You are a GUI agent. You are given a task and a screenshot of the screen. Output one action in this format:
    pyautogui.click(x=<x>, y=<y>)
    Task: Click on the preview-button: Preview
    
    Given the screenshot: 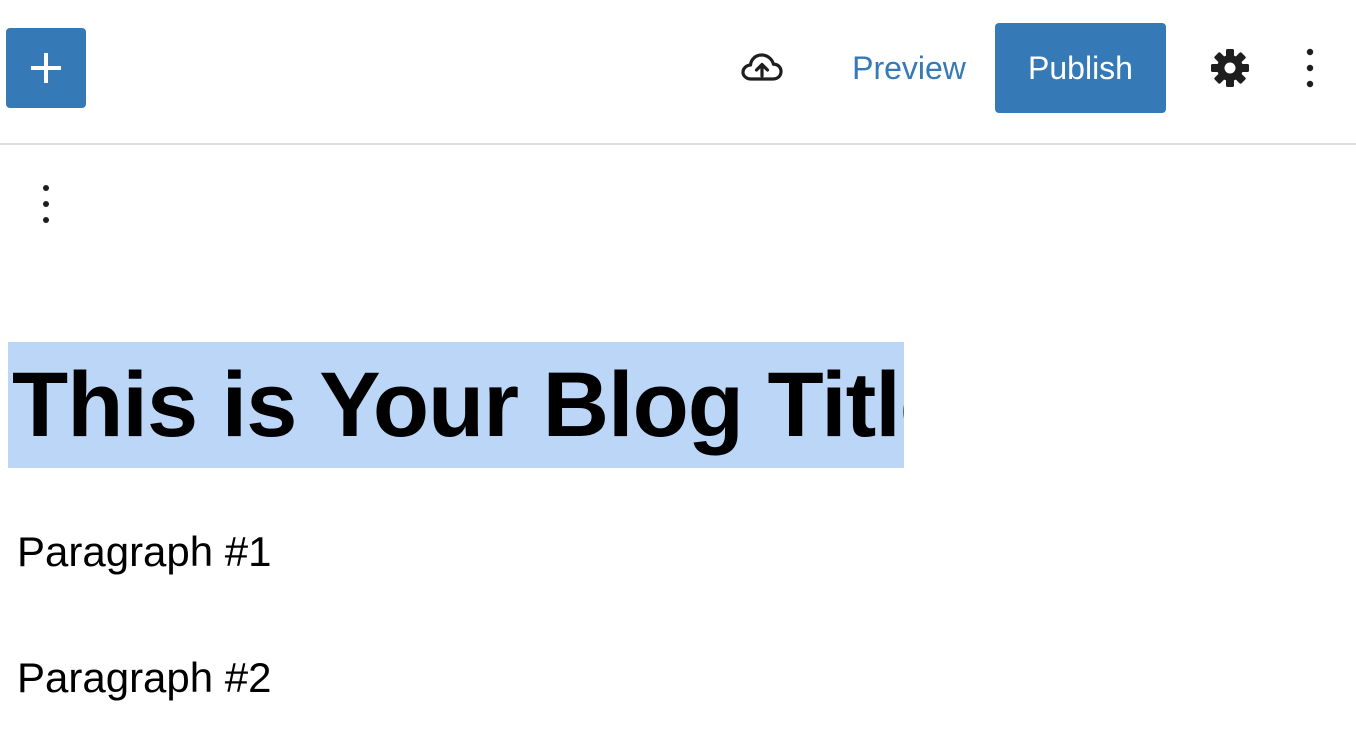 What is the action you would take?
    pyautogui.click(x=909, y=68)
    